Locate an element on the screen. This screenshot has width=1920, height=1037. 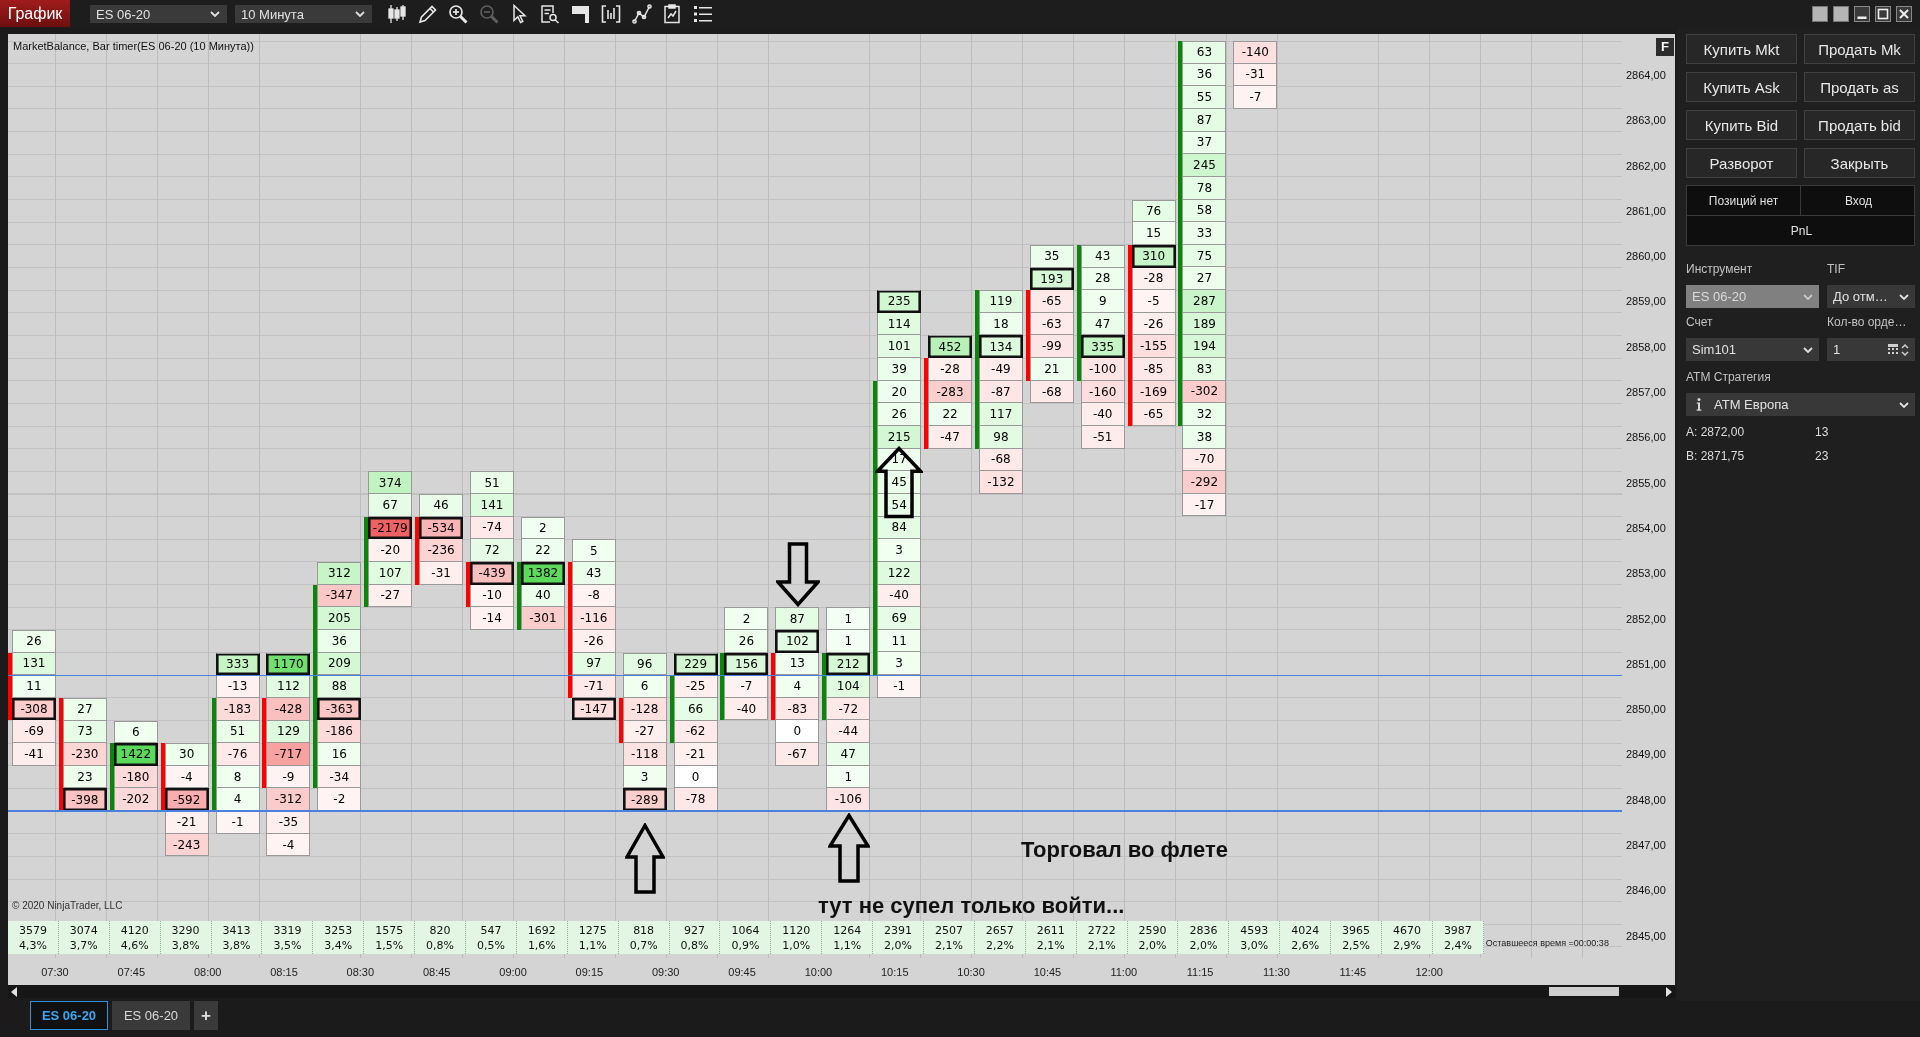
footprint-cell: 452 is located at coordinates (950, 347).